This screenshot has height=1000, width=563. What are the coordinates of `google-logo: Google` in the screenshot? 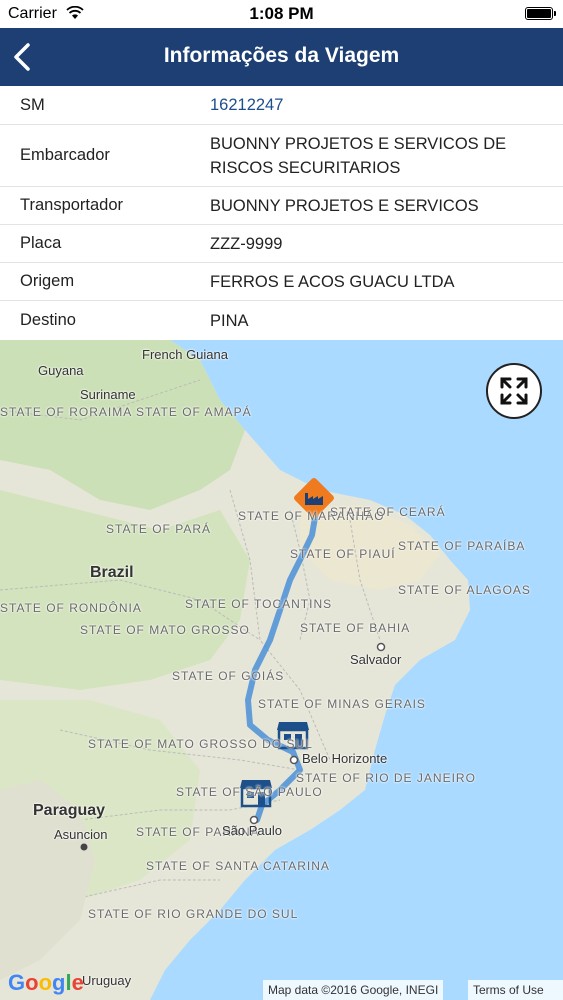 It's located at (46, 982).